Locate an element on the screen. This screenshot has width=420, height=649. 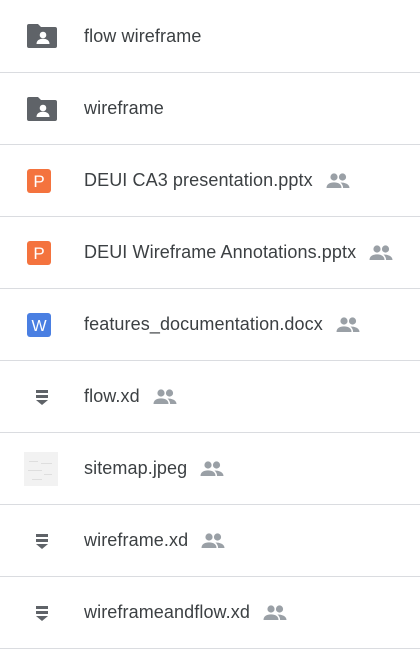
file-name: flow wireframe is located at coordinates (143, 35).